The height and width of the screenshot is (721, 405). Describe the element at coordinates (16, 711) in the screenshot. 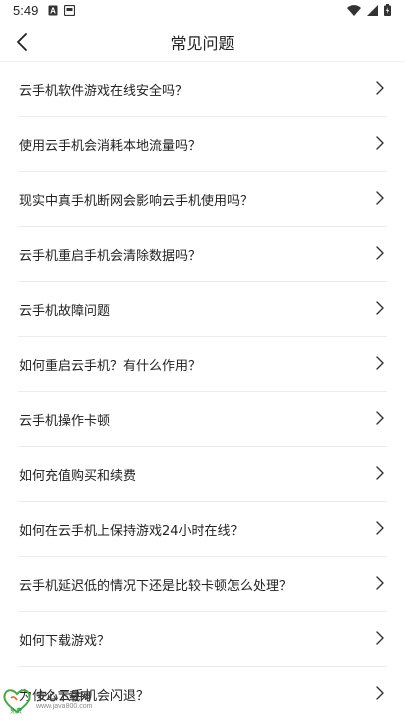

I see `watermark-badge: 免费` at that location.